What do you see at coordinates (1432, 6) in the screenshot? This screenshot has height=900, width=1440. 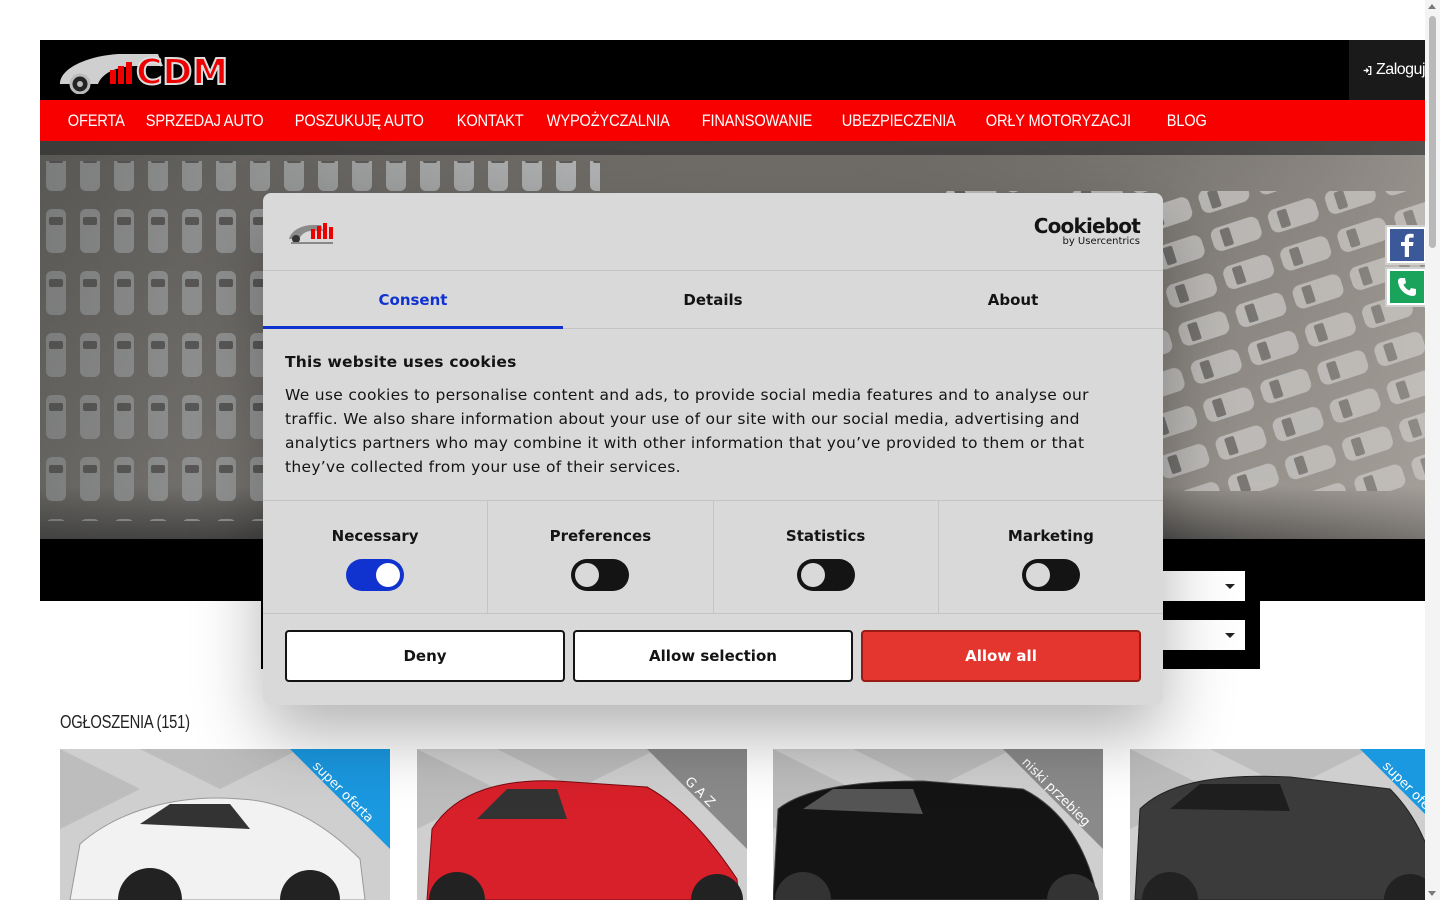 I see `scroll-up-icon` at bounding box center [1432, 6].